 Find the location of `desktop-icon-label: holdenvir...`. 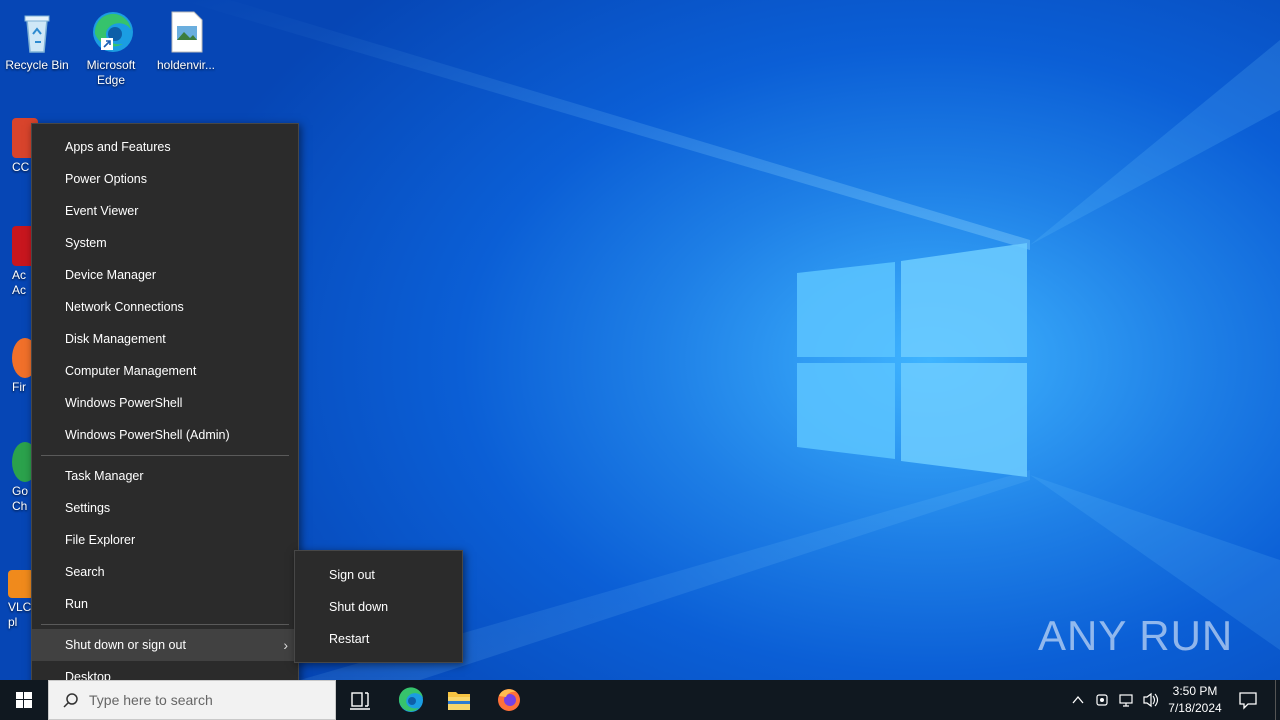

desktop-icon-label: holdenvir... is located at coordinates (186, 65).